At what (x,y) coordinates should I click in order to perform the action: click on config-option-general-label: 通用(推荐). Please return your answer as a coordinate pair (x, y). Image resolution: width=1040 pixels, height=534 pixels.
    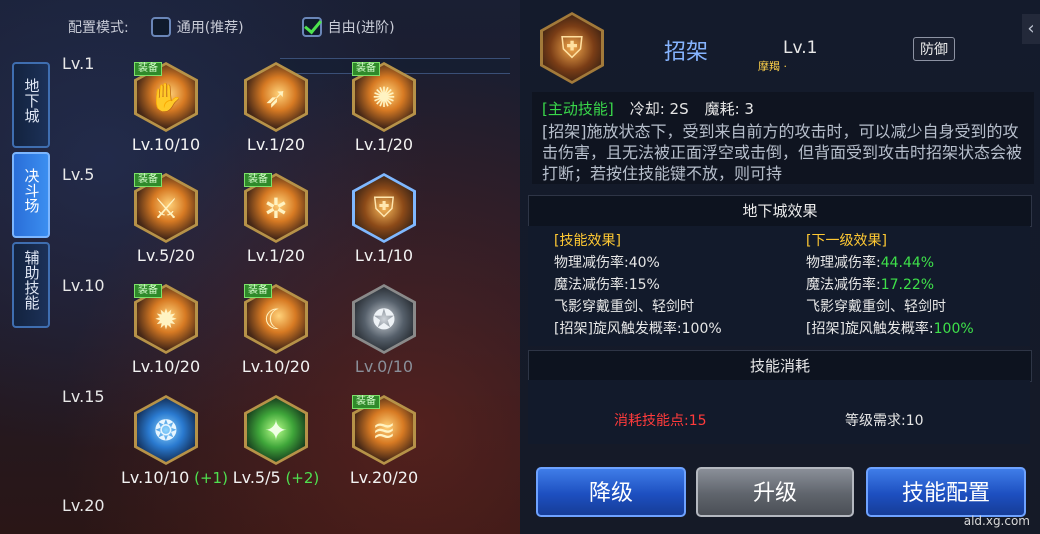
    Looking at the image, I should click on (210, 28).